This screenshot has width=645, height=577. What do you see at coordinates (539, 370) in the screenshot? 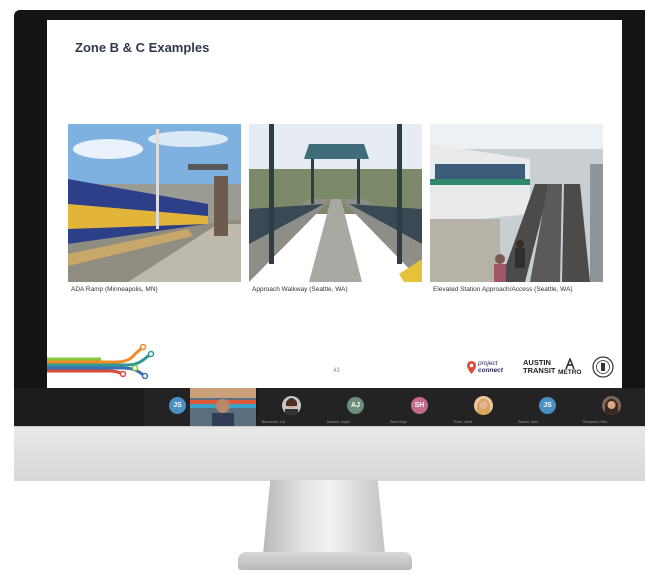
I see `austin-transit-logo-line: TRANSIT` at bounding box center [539, 370].